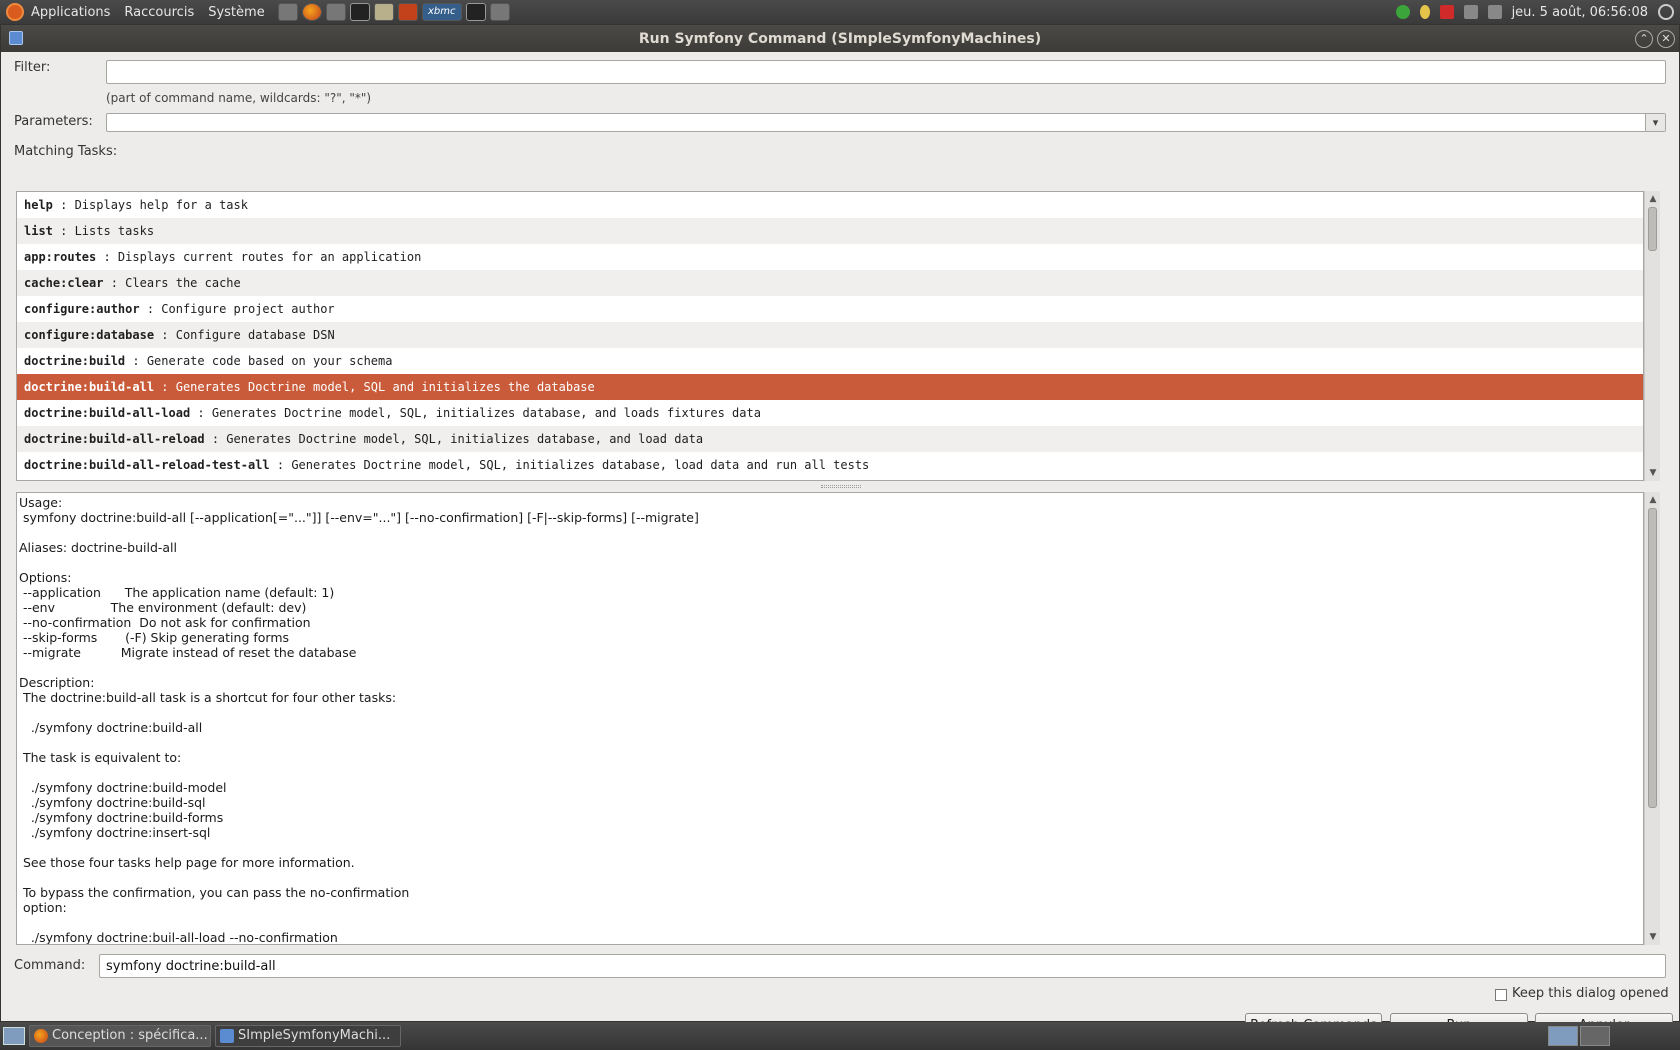  I want to click on update-alert-icon, so click(1446, 12).